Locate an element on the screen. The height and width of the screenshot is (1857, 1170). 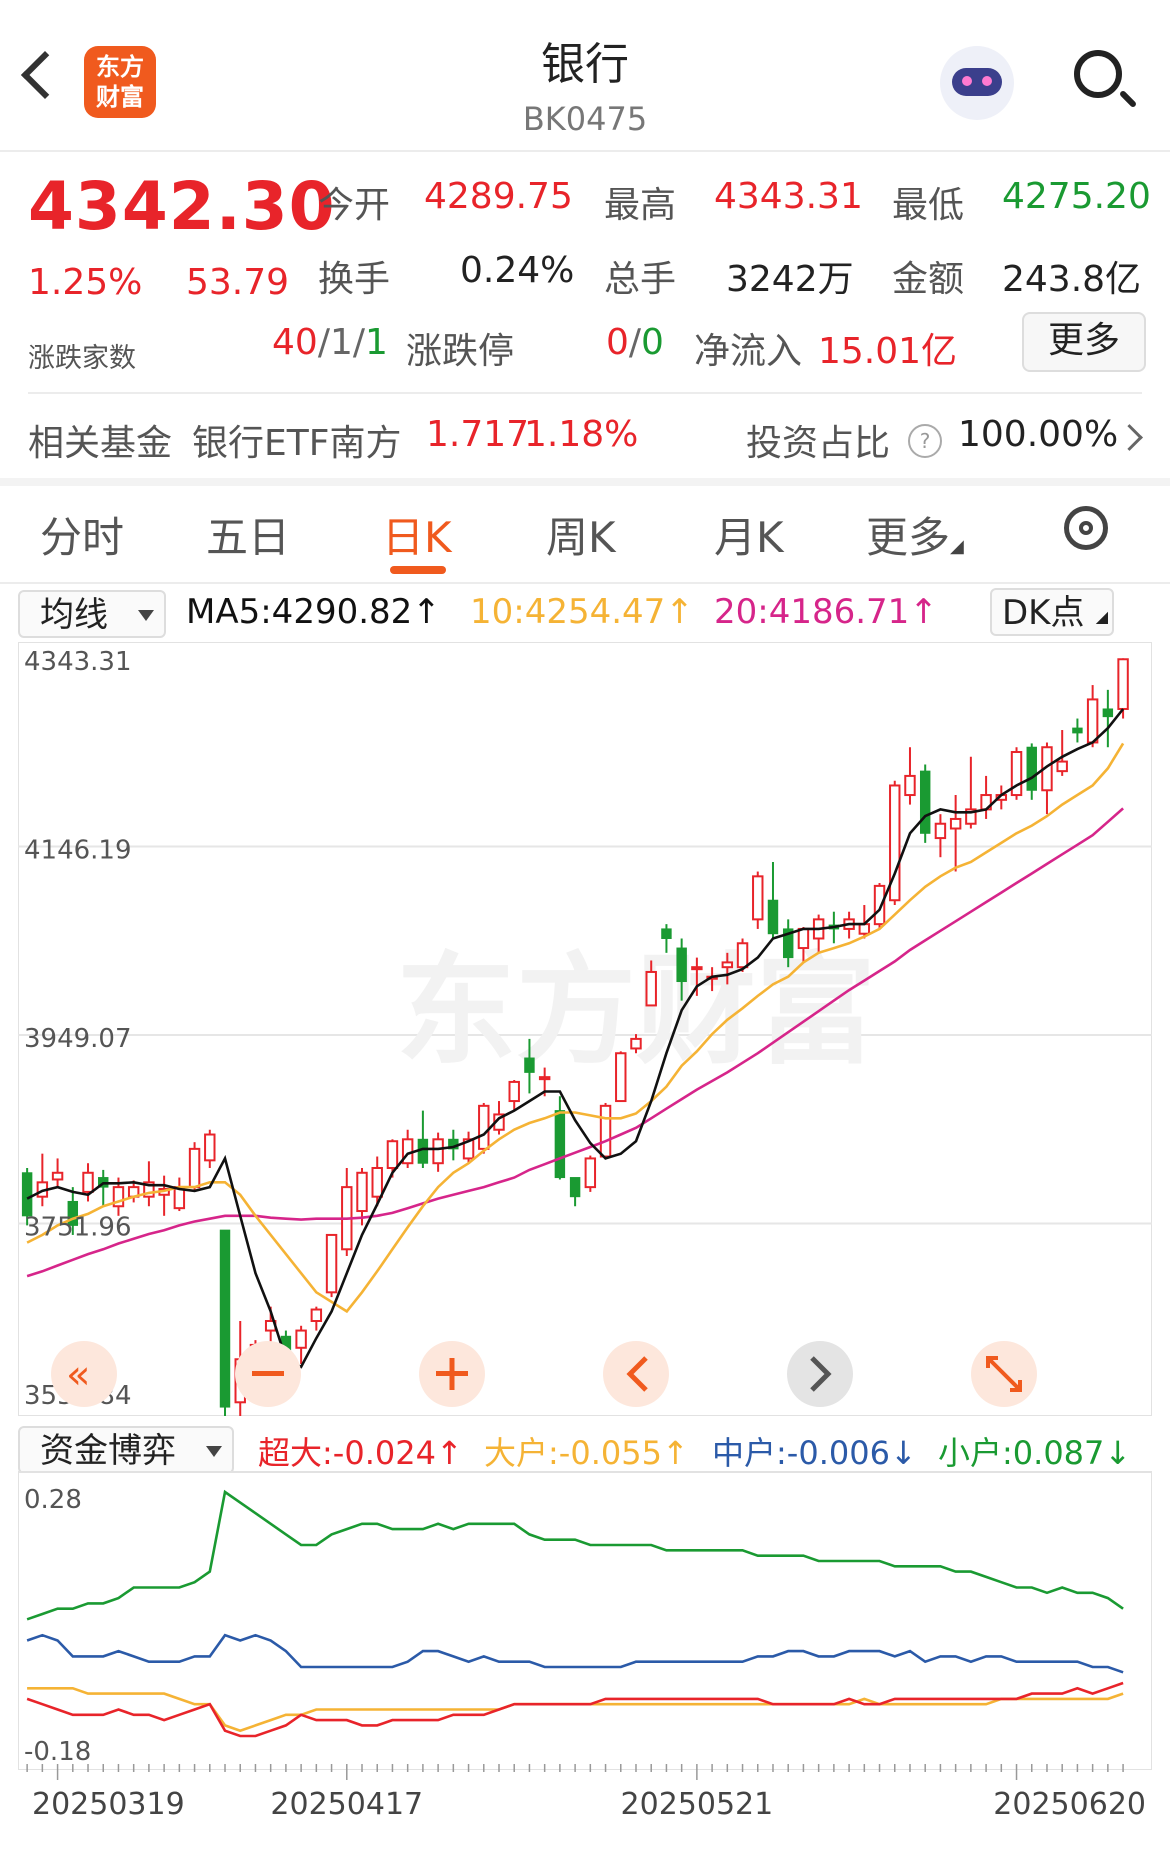
tab-monthly-k: 月K is located at coordinates (749, 534).